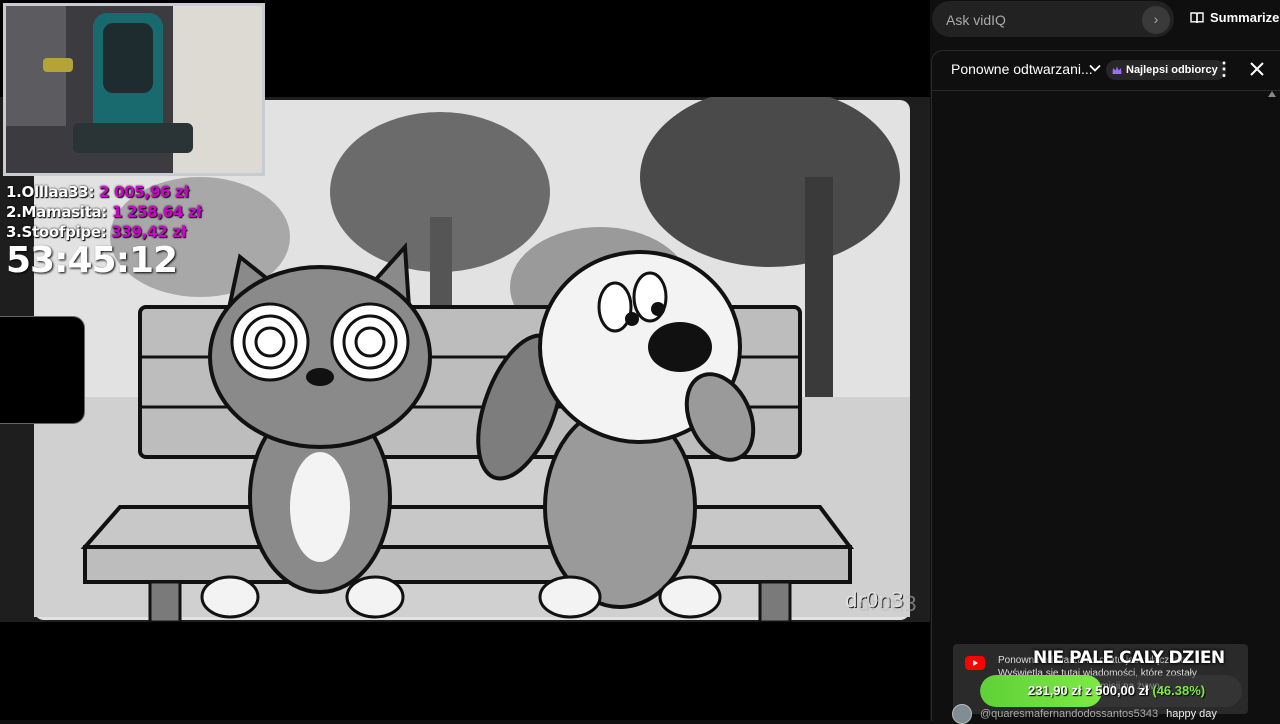 The image size is (1280, 724). I want to click on donation-goal-text: 231,90 zł z 500,00 zł (46.38%), so click(1130, 690).